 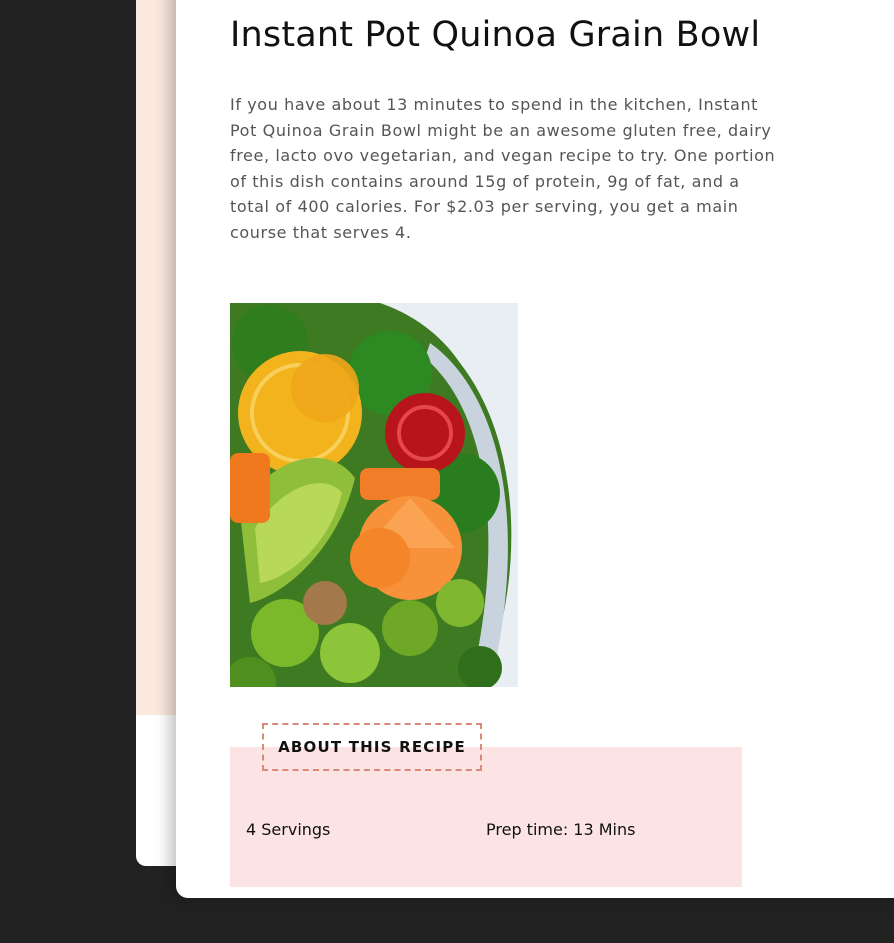 What do you see at coordinates (561, 829) in the screenshot?
I see `prep-time-text: Prep time: 13 Mins` at bounding box center [561, 829].